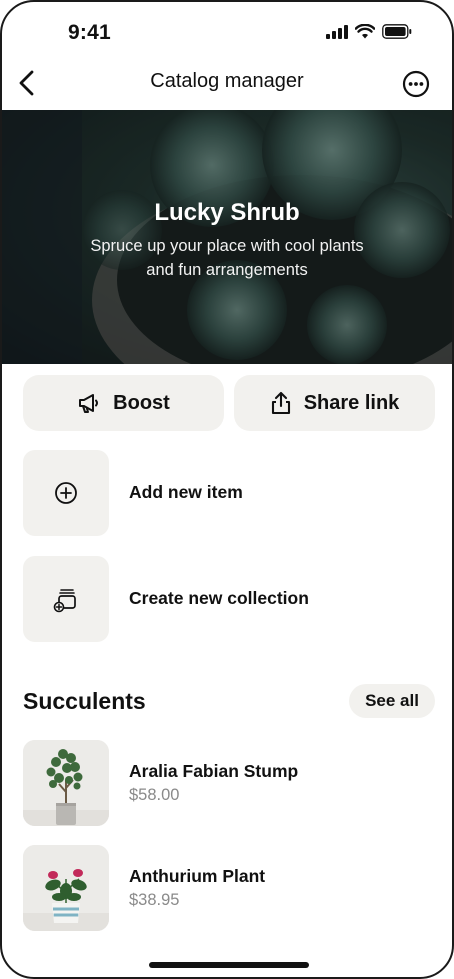 The image size is (454, 979). Describe the element at coordinates (229, 888) in the screenshot. I see `product-row: Anthurium Plant $38.95` at that location.